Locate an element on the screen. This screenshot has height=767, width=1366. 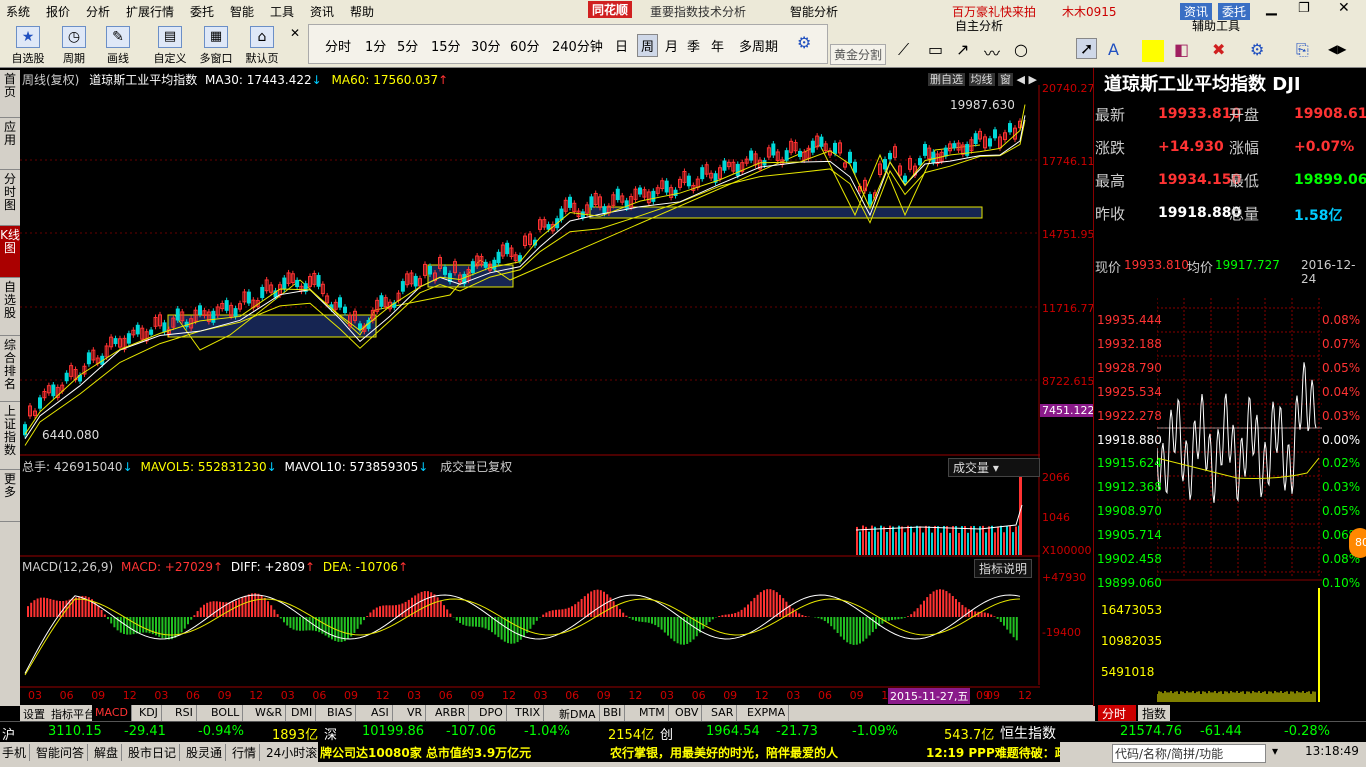
gear-icon: ⚙ is located at coordinates (1257, 49).